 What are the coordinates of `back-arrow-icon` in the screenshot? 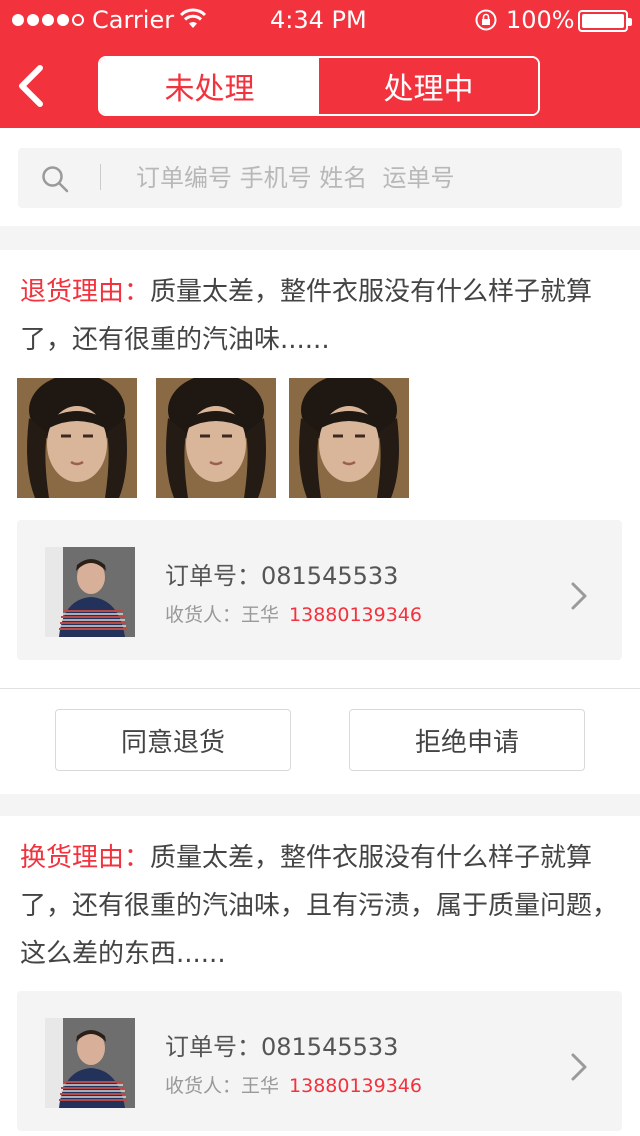 It's located at (31, 86).